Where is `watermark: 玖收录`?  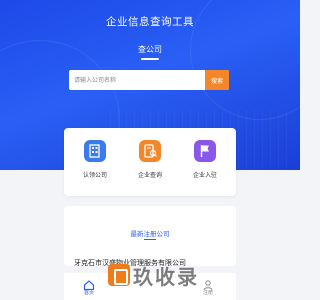 watermark: 玖收录 is located at coordinates (163, 275).